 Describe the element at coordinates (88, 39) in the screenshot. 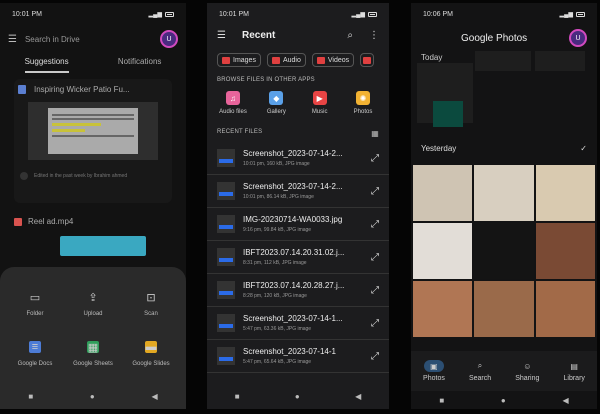

I see `search-input: Search in Drive` at that location.